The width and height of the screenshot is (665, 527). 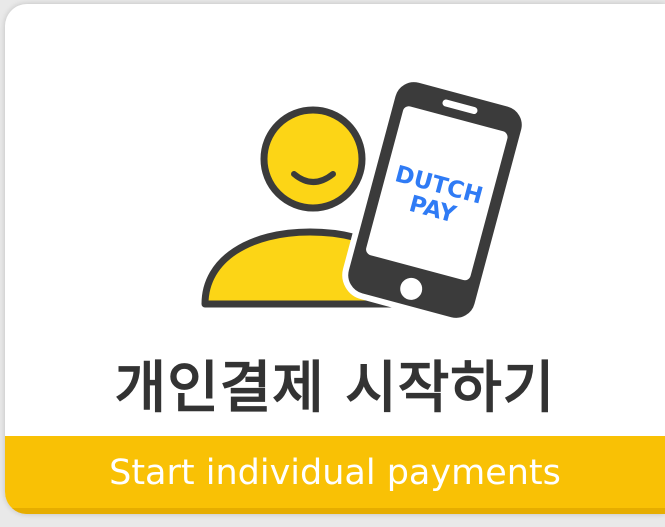 I want to click on subtitle-bar: Start individual payments, so click(x=335, y=475).